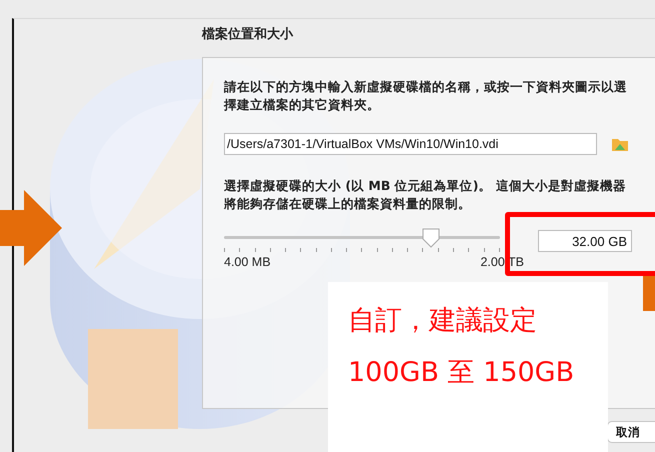  Describe the element at coordinates (443, 321) in the screenshot. I see `annotation-text: 自訂，建議設定` at that location.